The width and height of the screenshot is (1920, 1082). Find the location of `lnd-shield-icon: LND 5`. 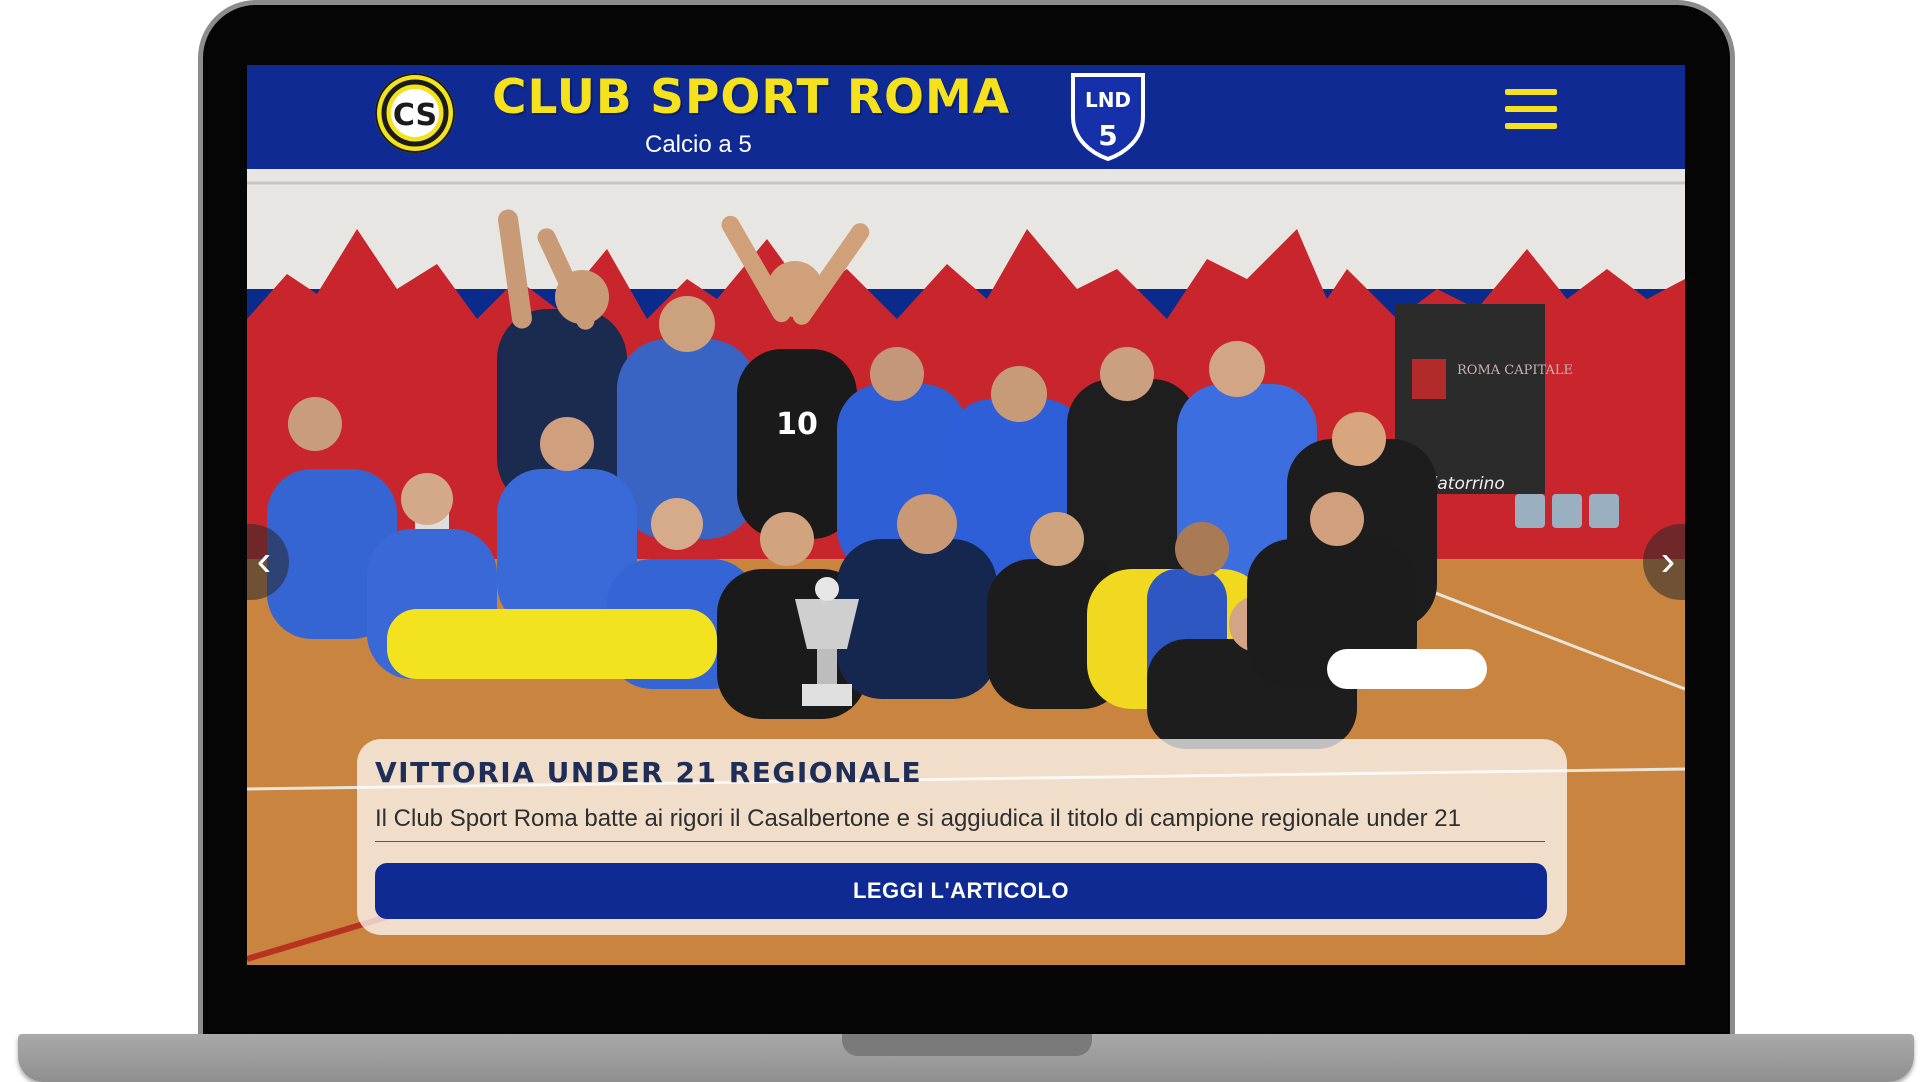

lnd-shield-icon: LND 5 is located at coordinates (1108, 117).